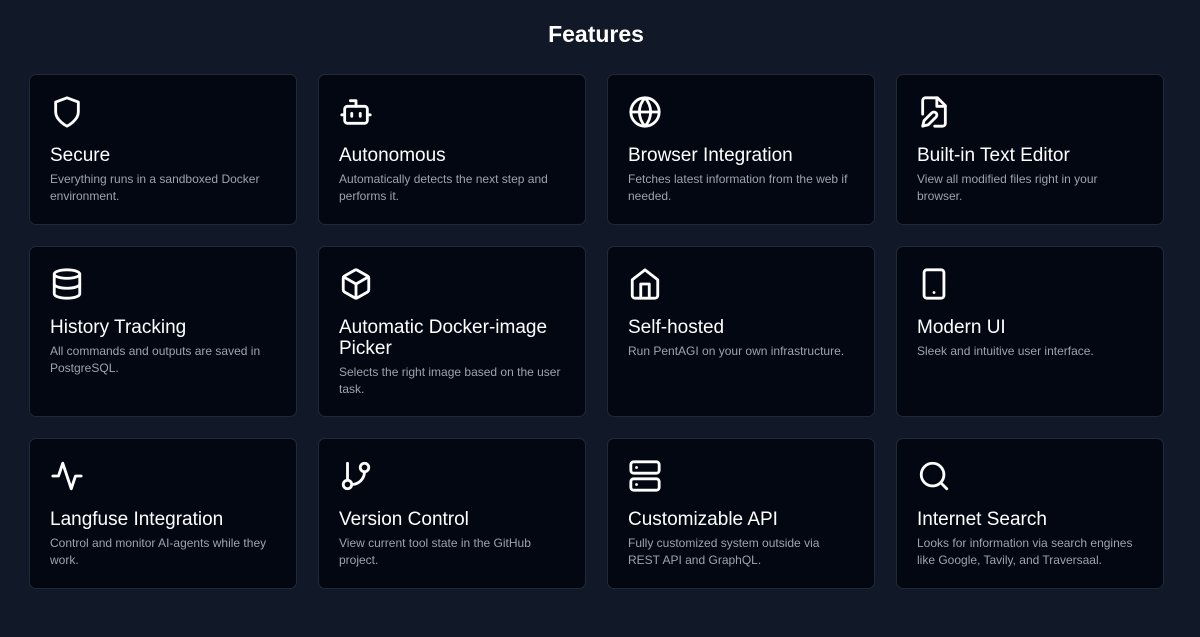 The width and height of the screenshot is (1200, 637). I want to click on feature-description: Sleek and intuitive user interface., so click(1005, 351).